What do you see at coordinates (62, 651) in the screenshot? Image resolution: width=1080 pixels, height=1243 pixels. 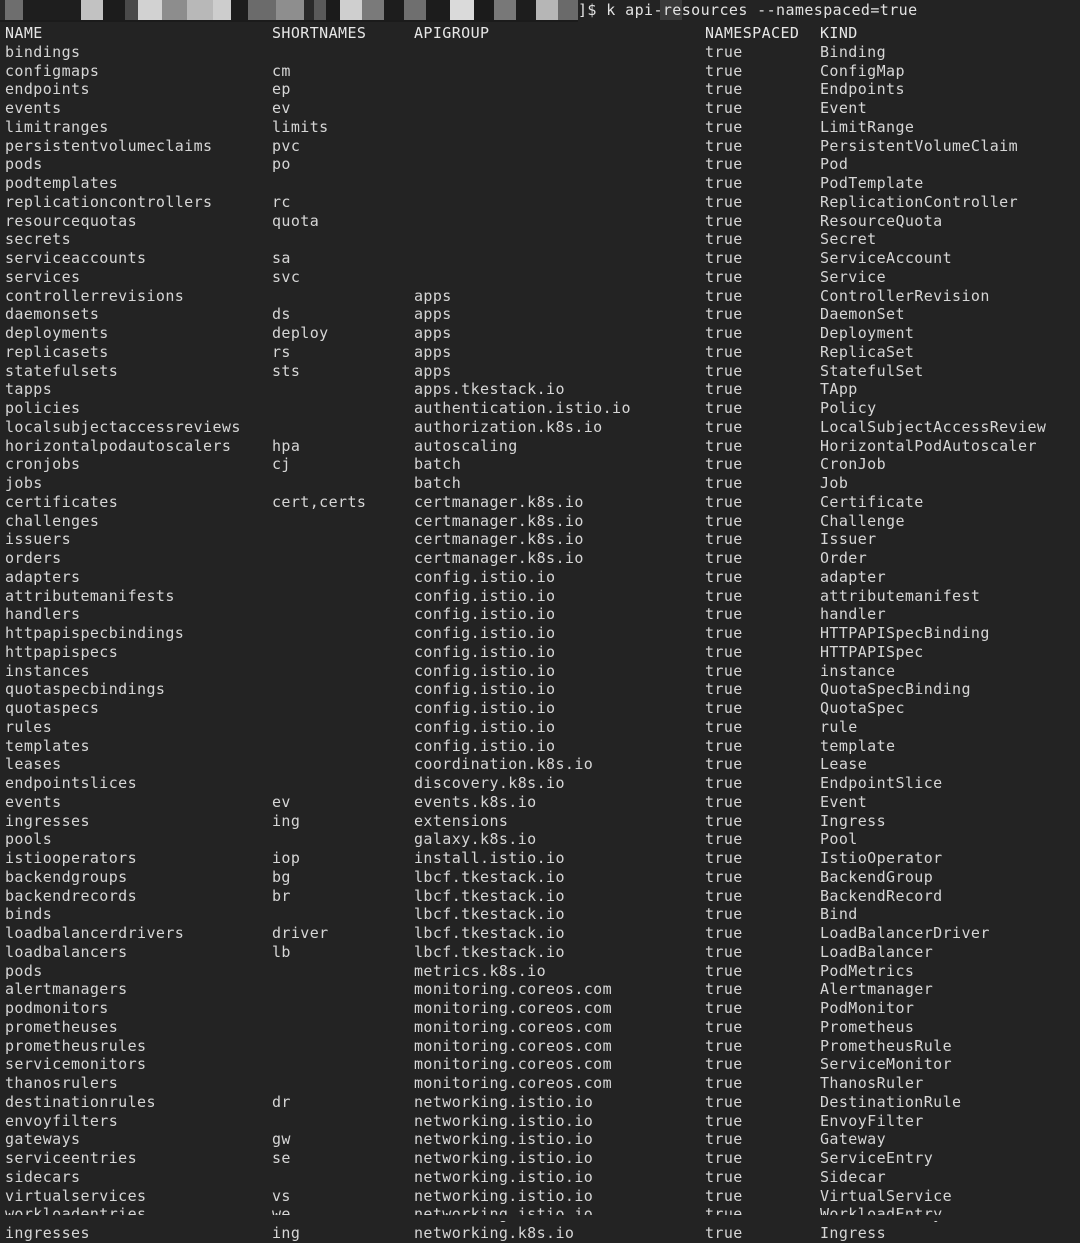 I see `cell-name: httpapispecs` at bounding box center [62, 651].